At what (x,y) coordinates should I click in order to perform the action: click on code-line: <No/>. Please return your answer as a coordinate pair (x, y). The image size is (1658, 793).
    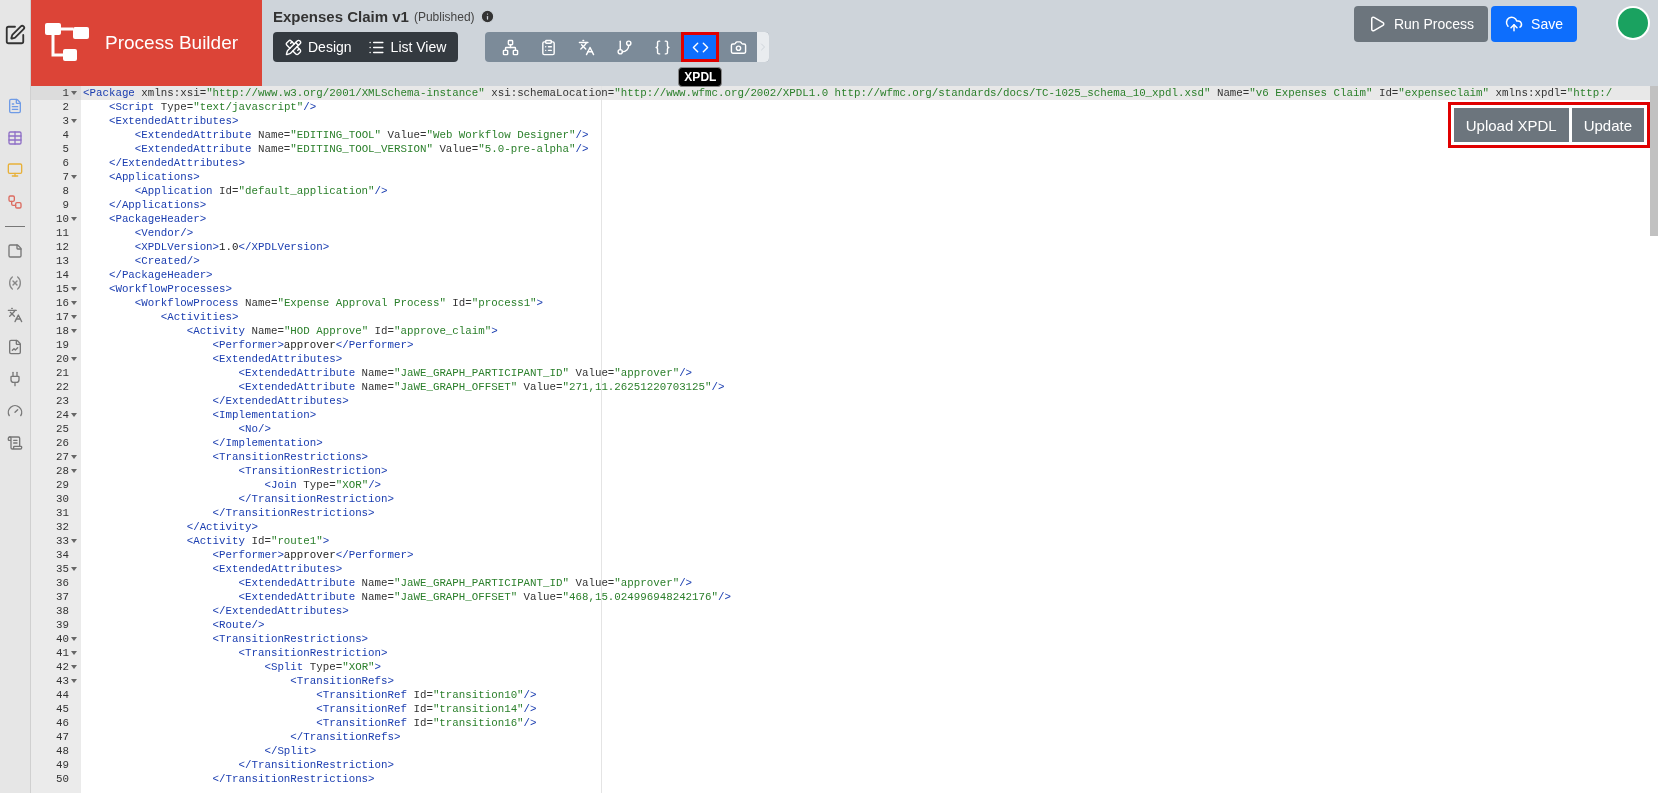
    Looking at the image, I should click on (254, 429).